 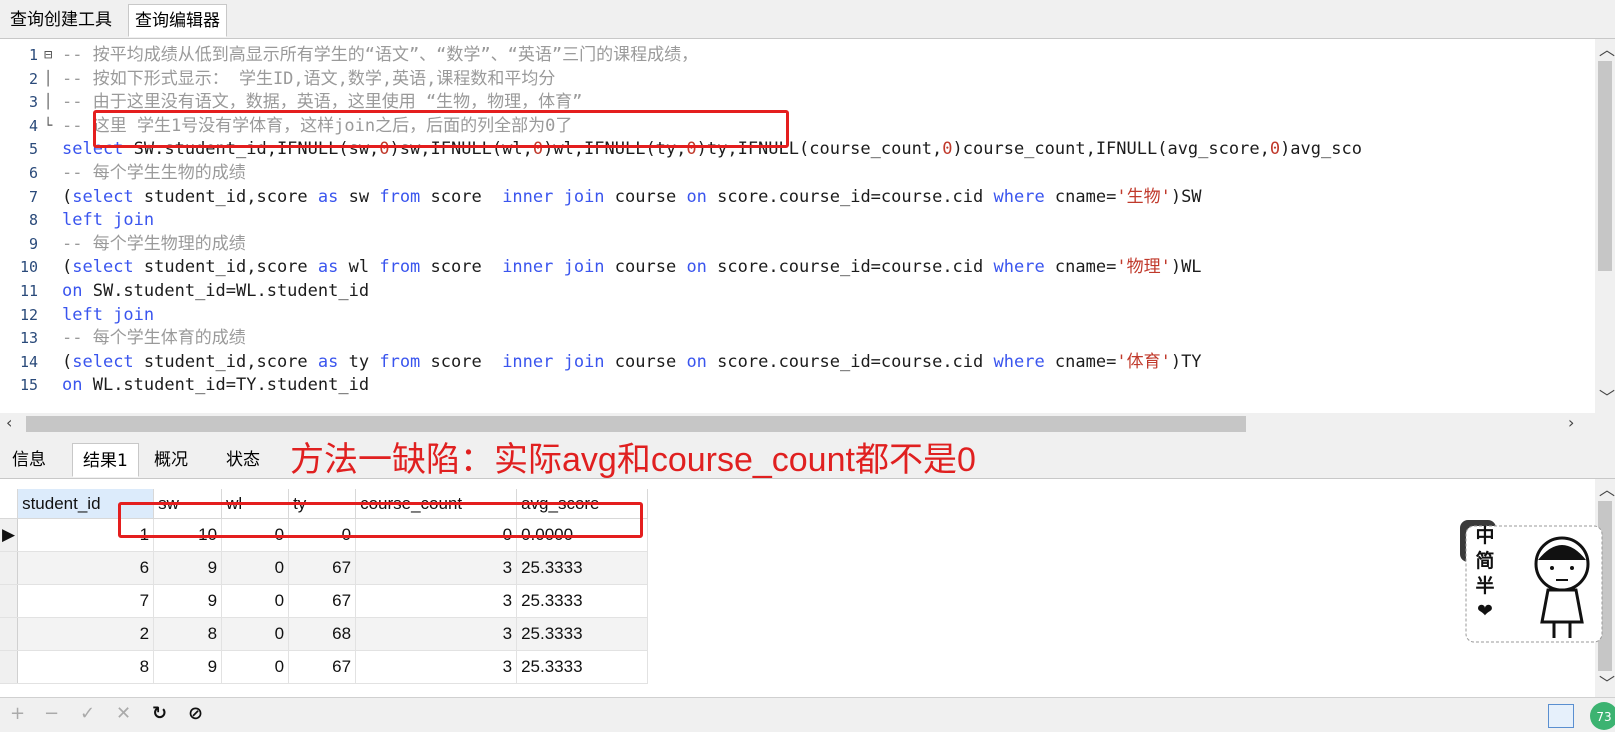 What do you see at coordinates (1080, 361) in the screenshot?
I see `code-token: cname=` at bounding box center [1080, 361].